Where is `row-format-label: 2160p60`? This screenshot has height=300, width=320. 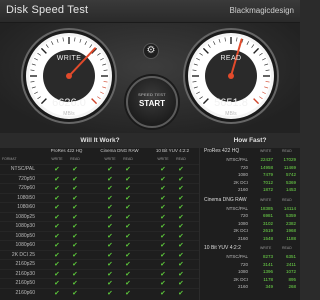
row-format-label: 2160p60 is located at coordinates (25, 292).